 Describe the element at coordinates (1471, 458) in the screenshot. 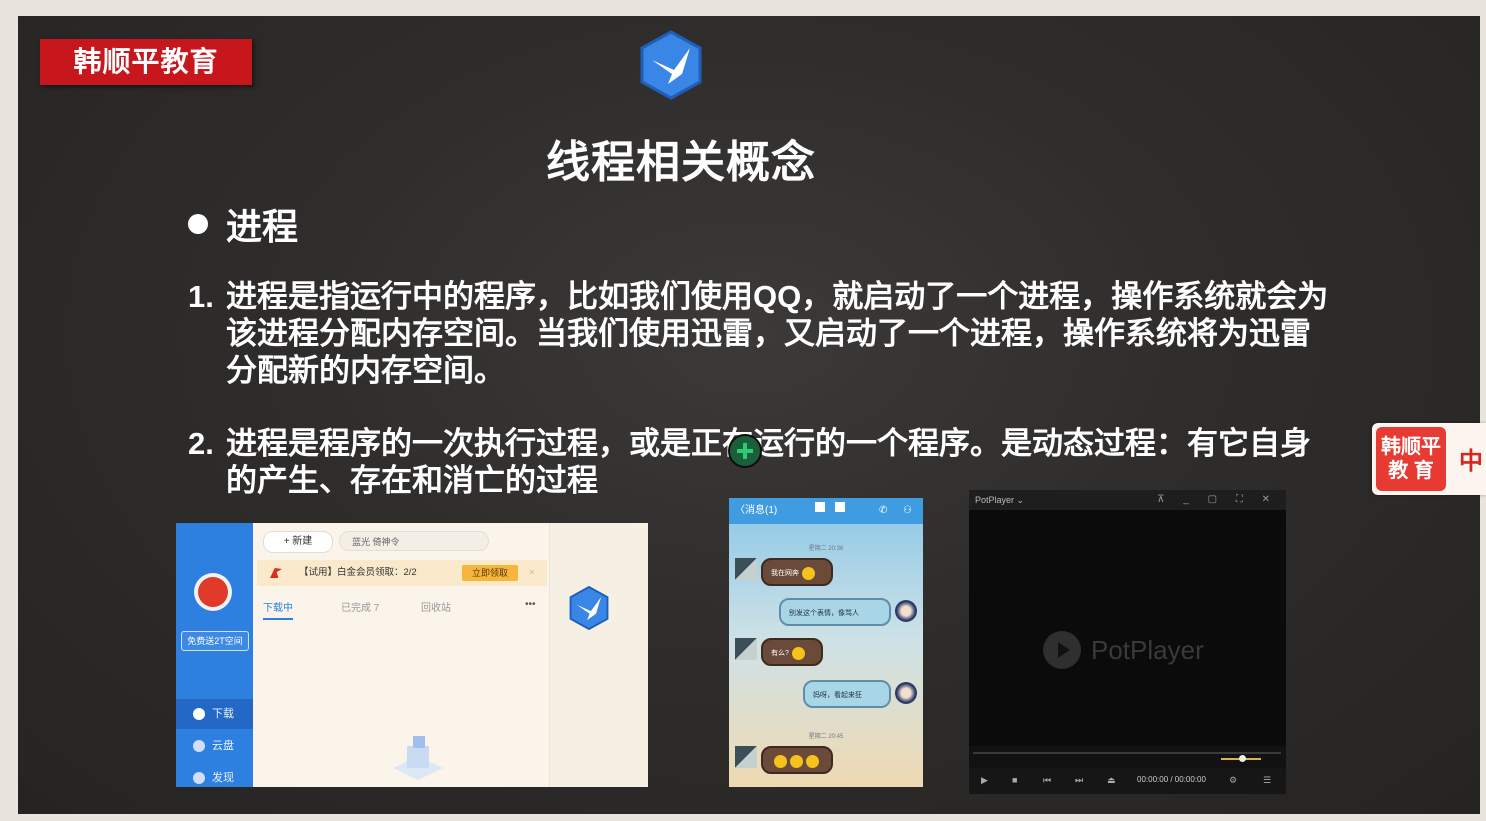

I see `input-method-indicator: 中` at that location.